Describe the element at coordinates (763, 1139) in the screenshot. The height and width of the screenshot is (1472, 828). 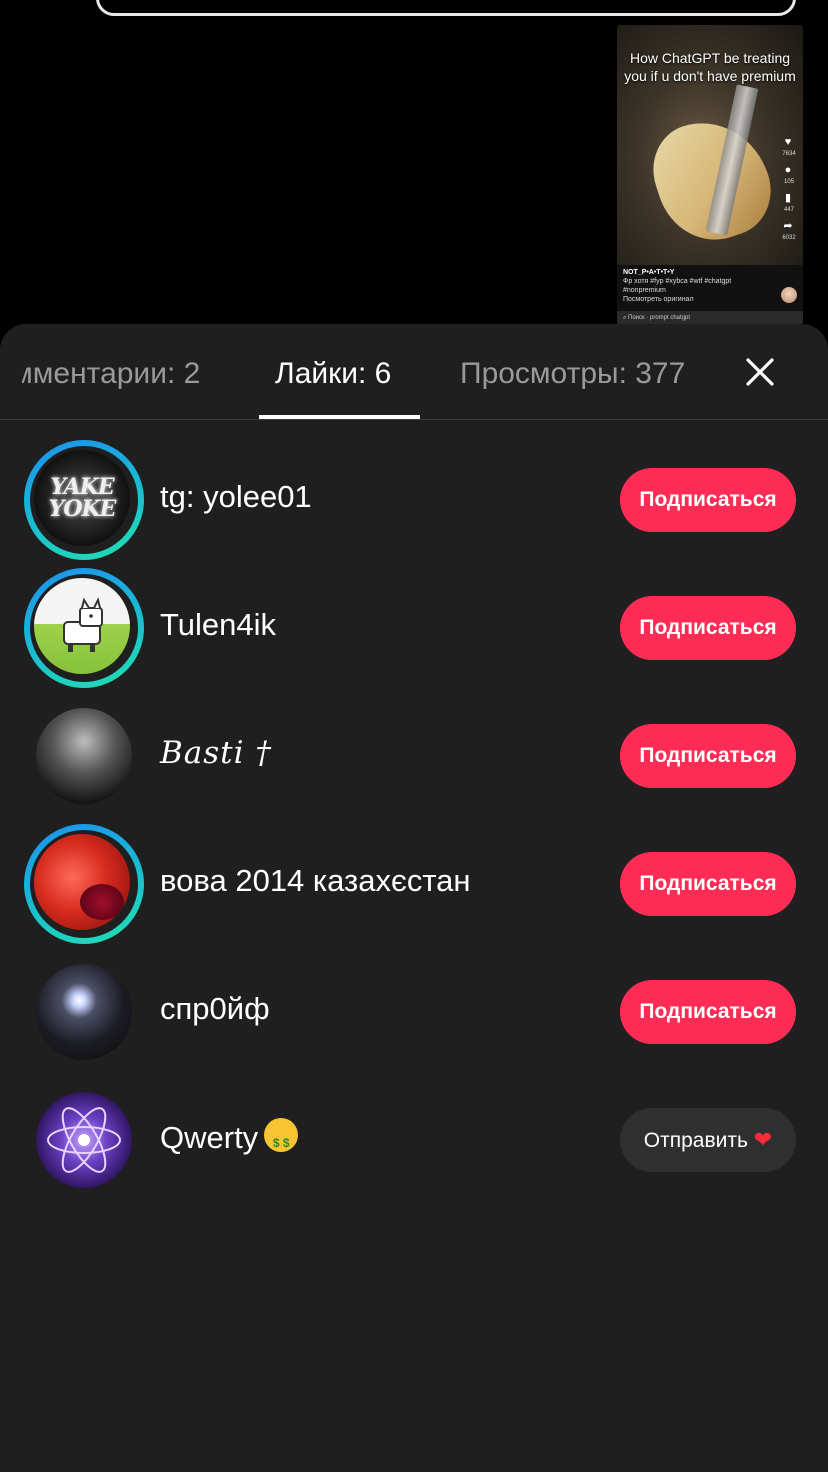
I see `heart-icon: ❤` at that location.